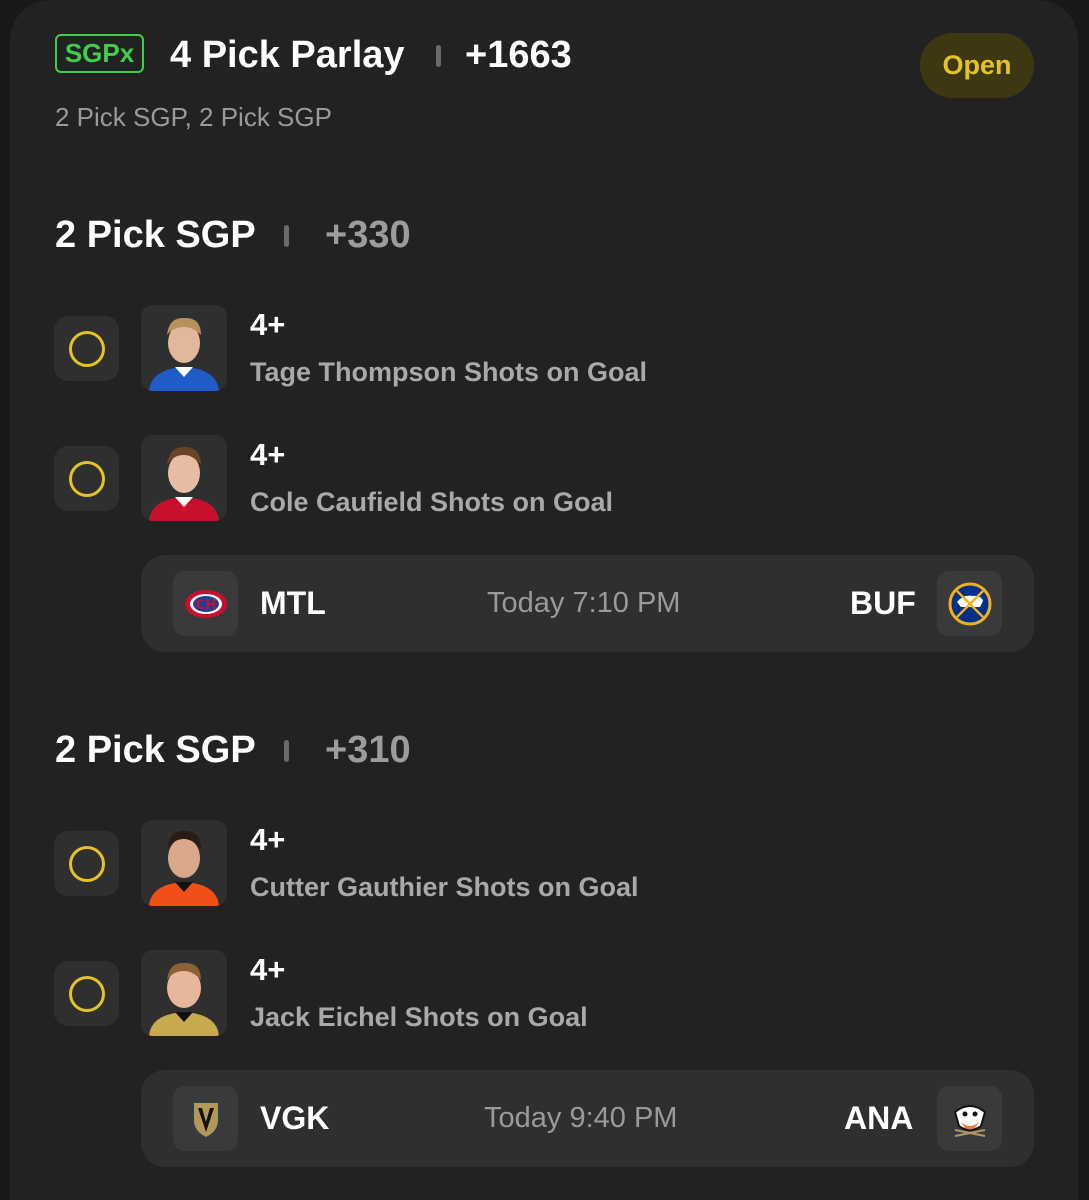 This screenshot has height=1200, width=1089. I want to click on pick-description: Cole Caufield Shots on Goal, so click(432, 502).